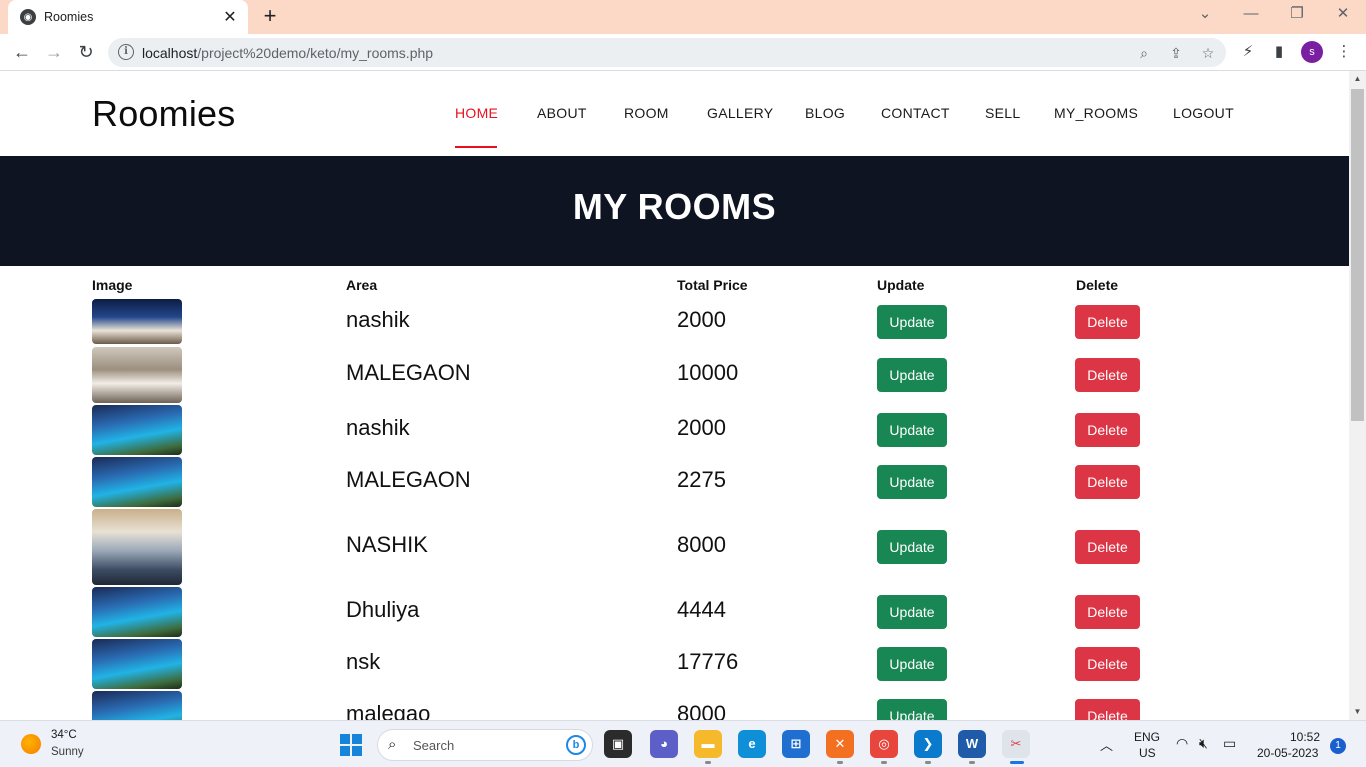 The height and width of the screenshot is (767, 1366). Describe the element at coordinates (701, 479) in the screenshot. I see `room-price: 2275` at that location.